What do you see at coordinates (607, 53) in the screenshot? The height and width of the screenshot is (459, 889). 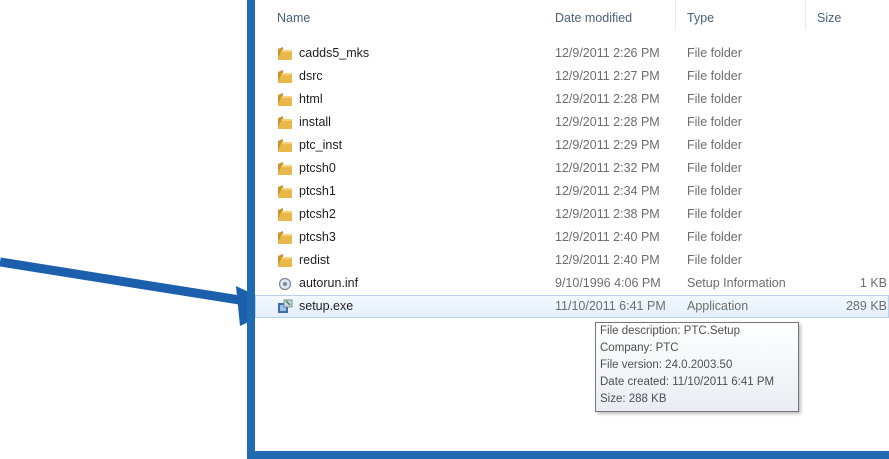 I see `file-date-modified: 12/9/2011 2:26 PM` at bounding box center [607, 53].